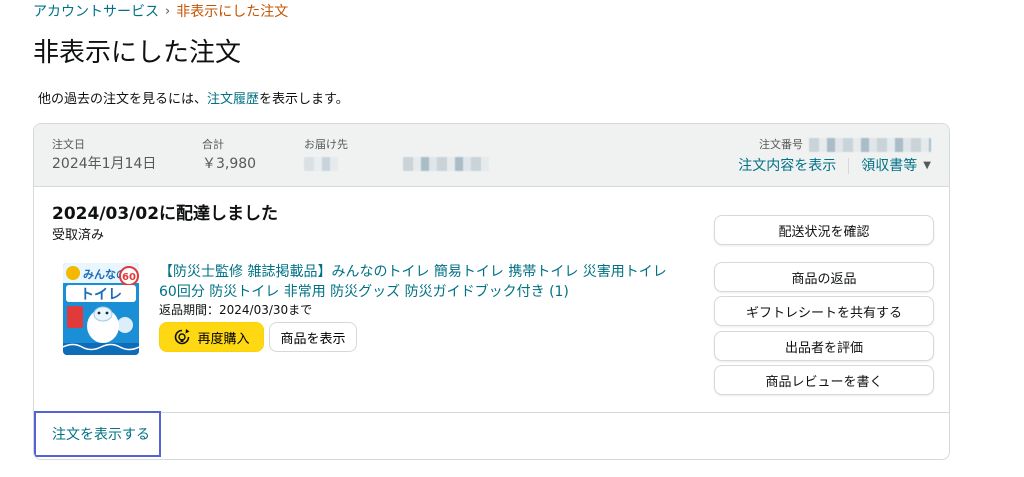 The height and width of the screenshot is (477, 1024). I want to click on order-header-links: 注文内容を表示 領収書等 ▼, so click(834, 166).